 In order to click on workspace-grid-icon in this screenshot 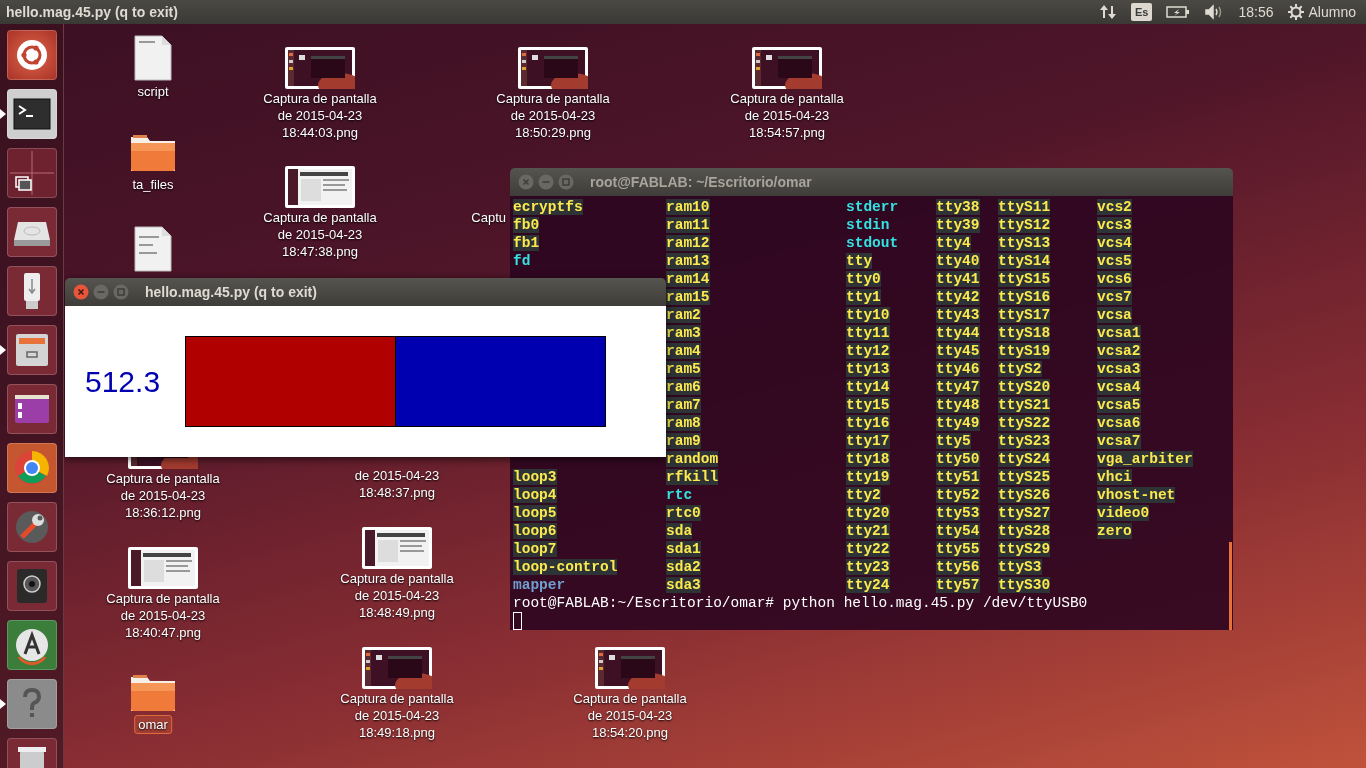, I will do `click(32, 173)`.